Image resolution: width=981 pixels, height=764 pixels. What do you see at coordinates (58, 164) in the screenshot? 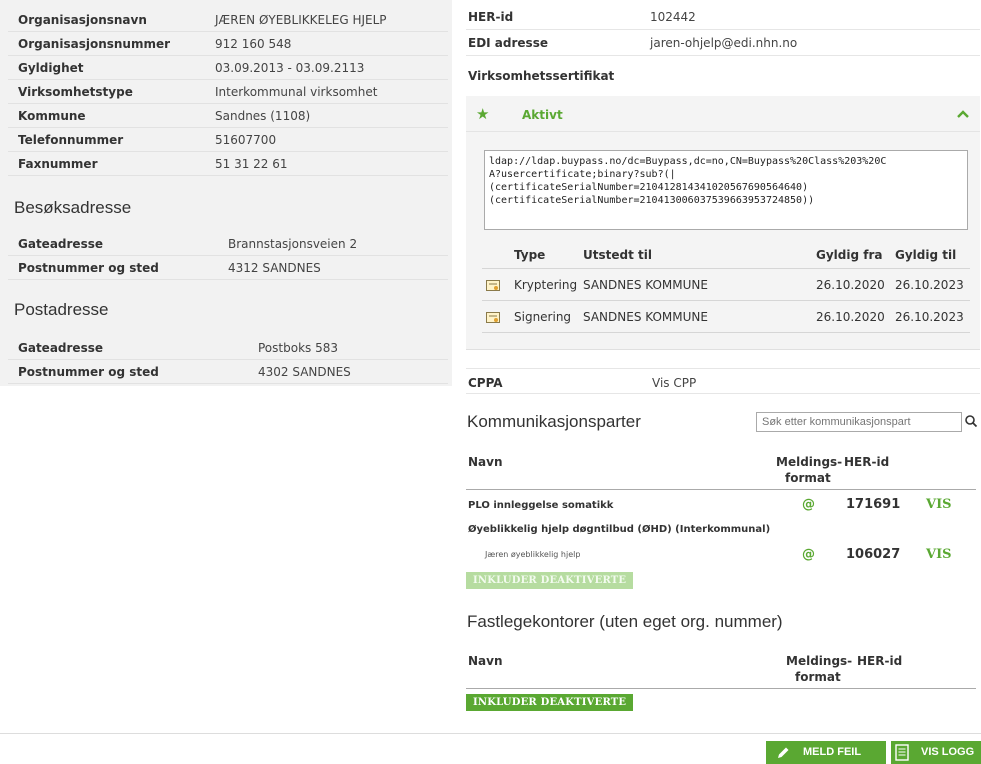
I see `field-label: Faxnummer` at bounding box center [58, 164].